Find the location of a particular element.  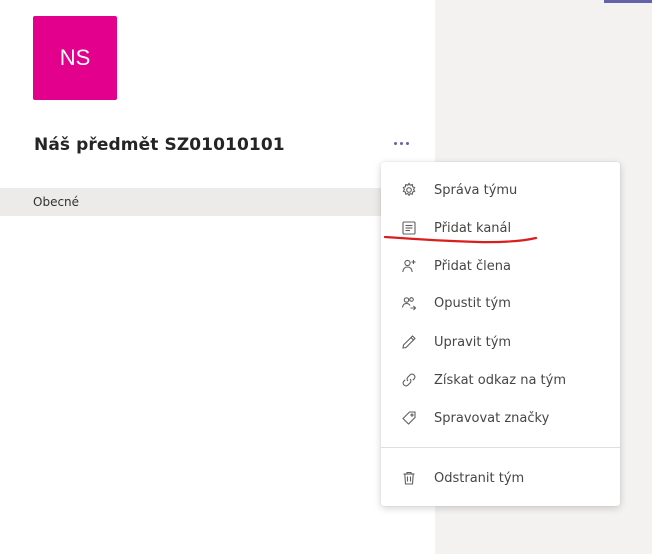

link-icon is located at coordinates (409, 380).